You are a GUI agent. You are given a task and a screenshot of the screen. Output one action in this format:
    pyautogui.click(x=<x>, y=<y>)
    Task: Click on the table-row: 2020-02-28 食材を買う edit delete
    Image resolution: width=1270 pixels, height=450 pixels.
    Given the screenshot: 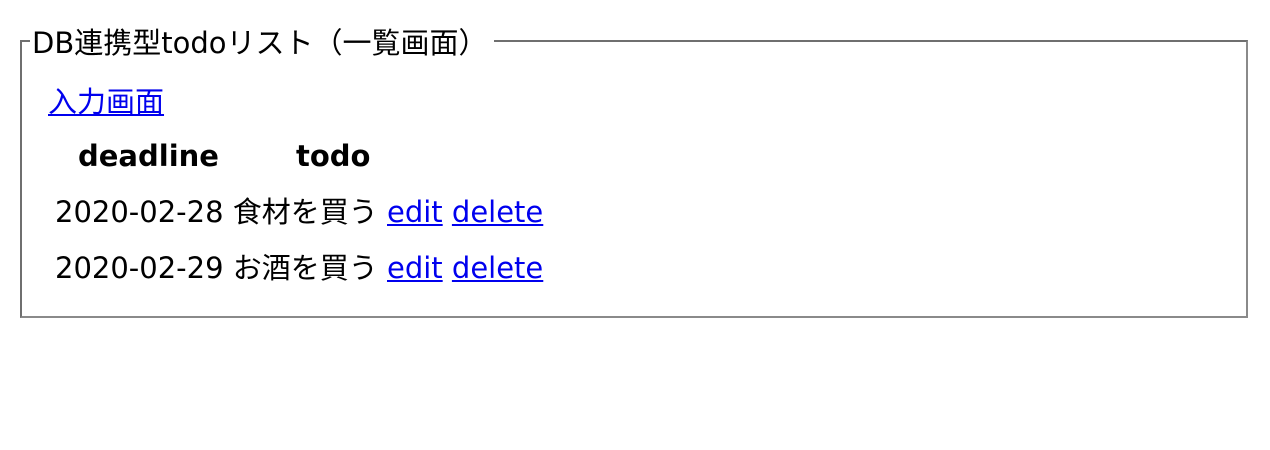 What is the action you would take?
    pyautogui.click(x=299, y=212)
    